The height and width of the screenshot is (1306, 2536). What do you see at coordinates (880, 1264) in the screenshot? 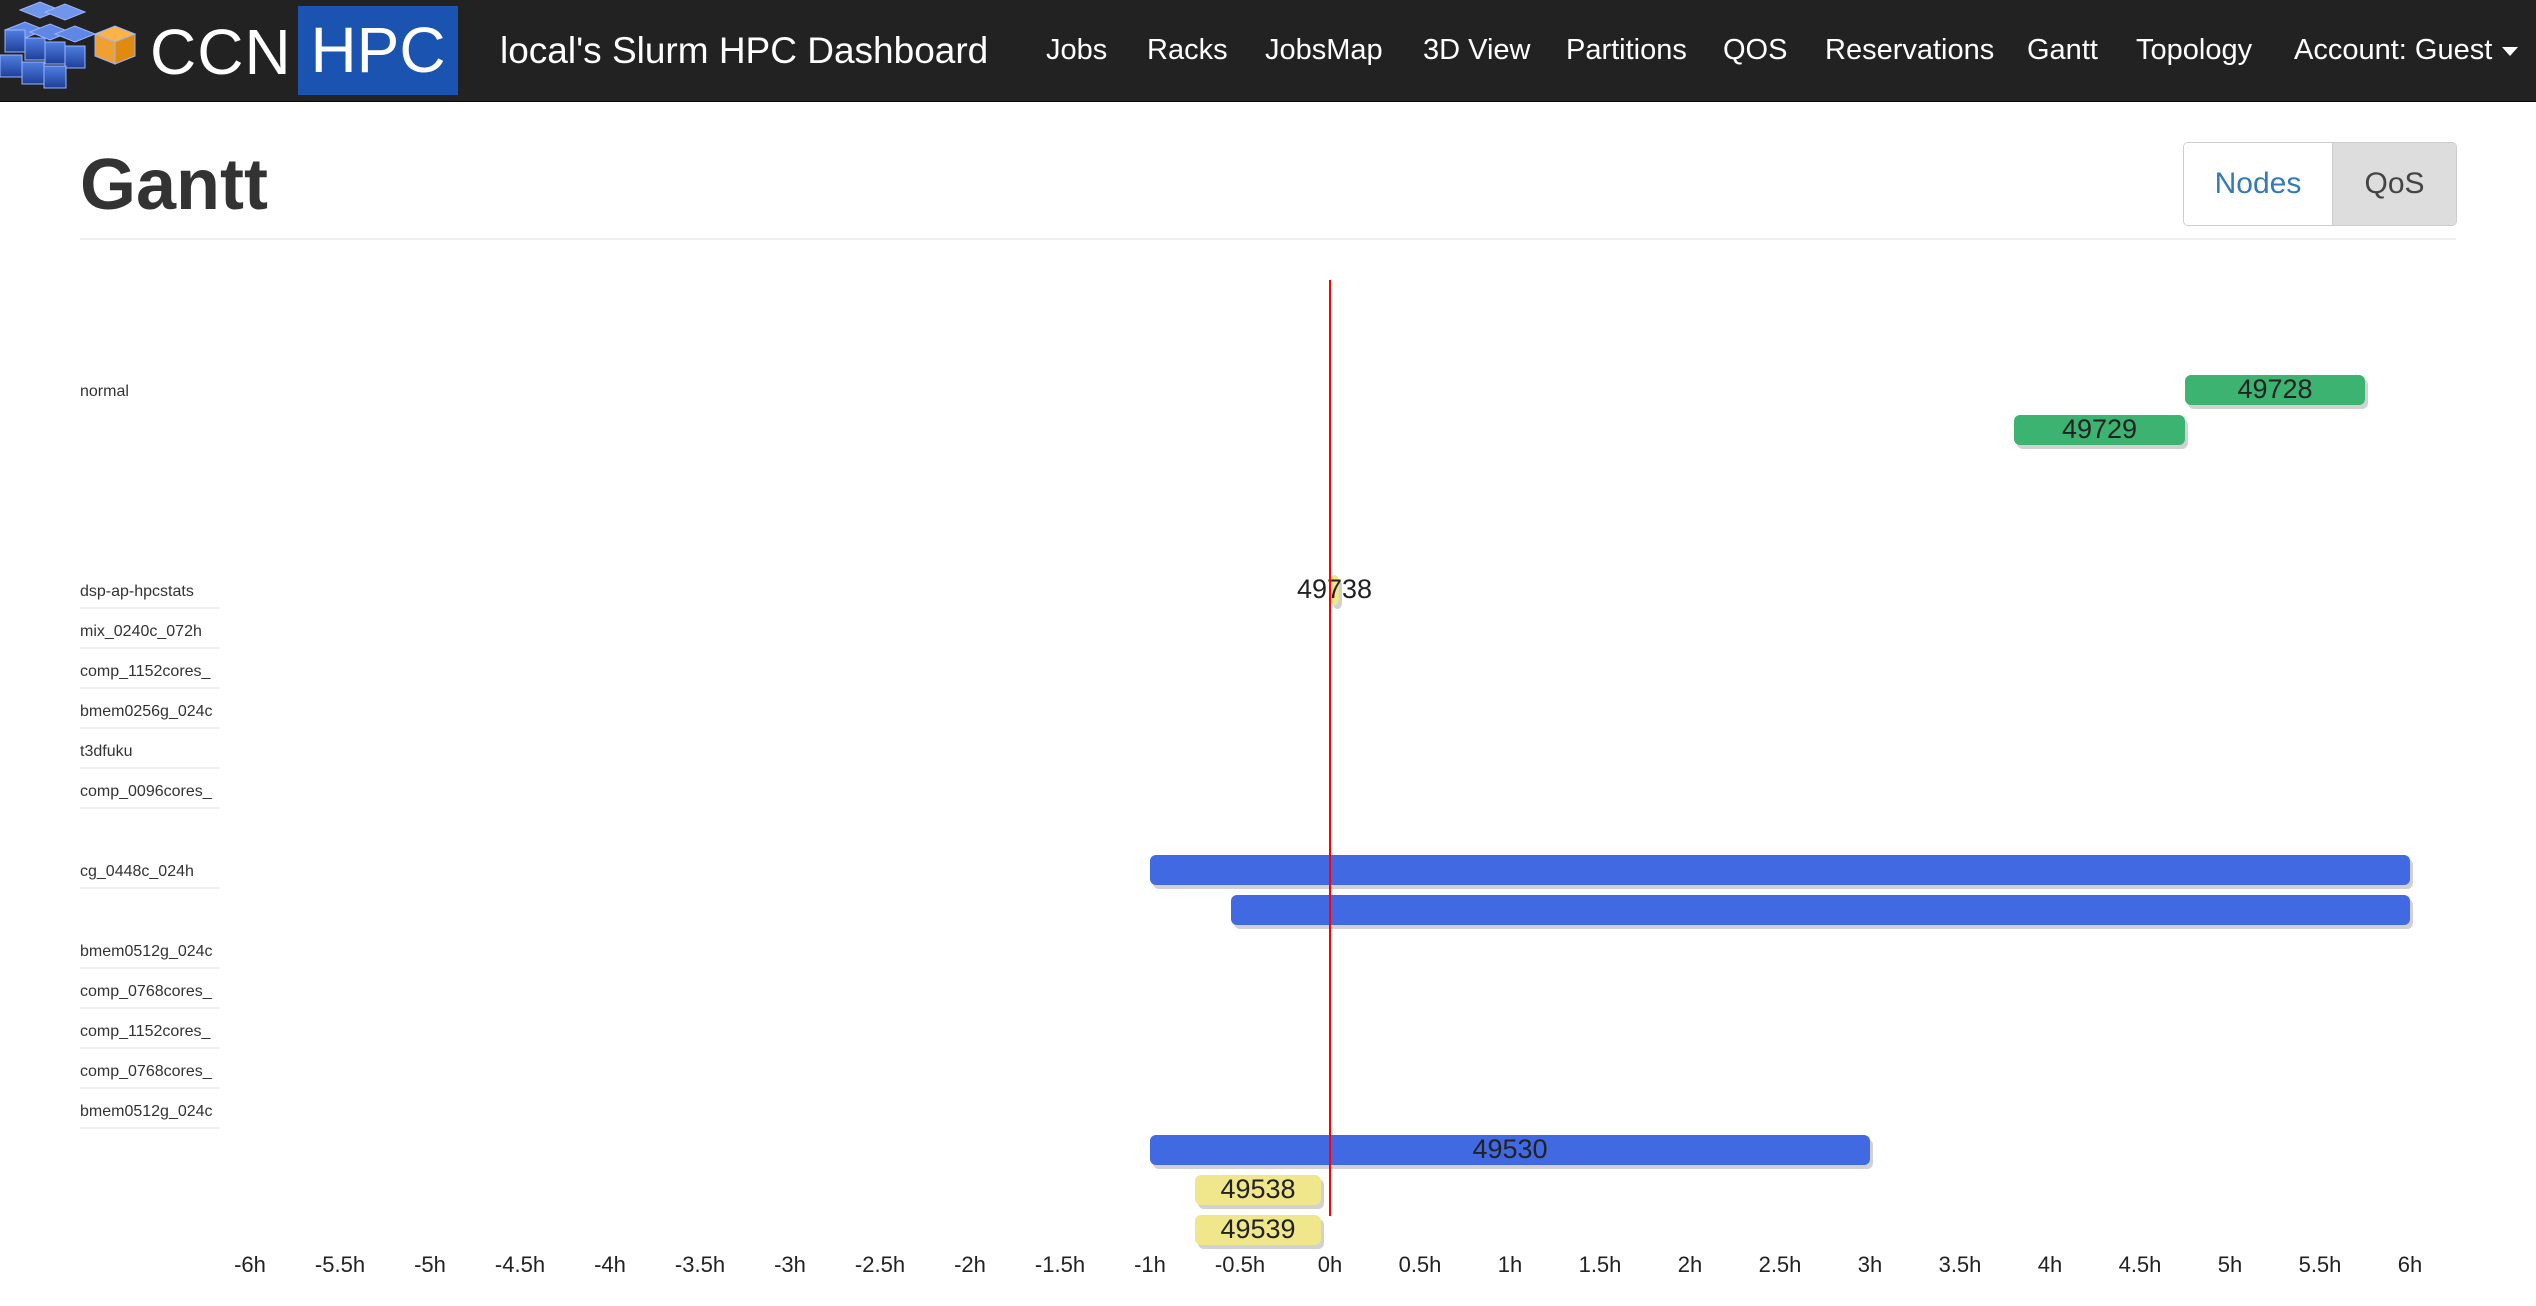
I see `x-tick-label: -2.5h` at bounding box center [880, 1264].